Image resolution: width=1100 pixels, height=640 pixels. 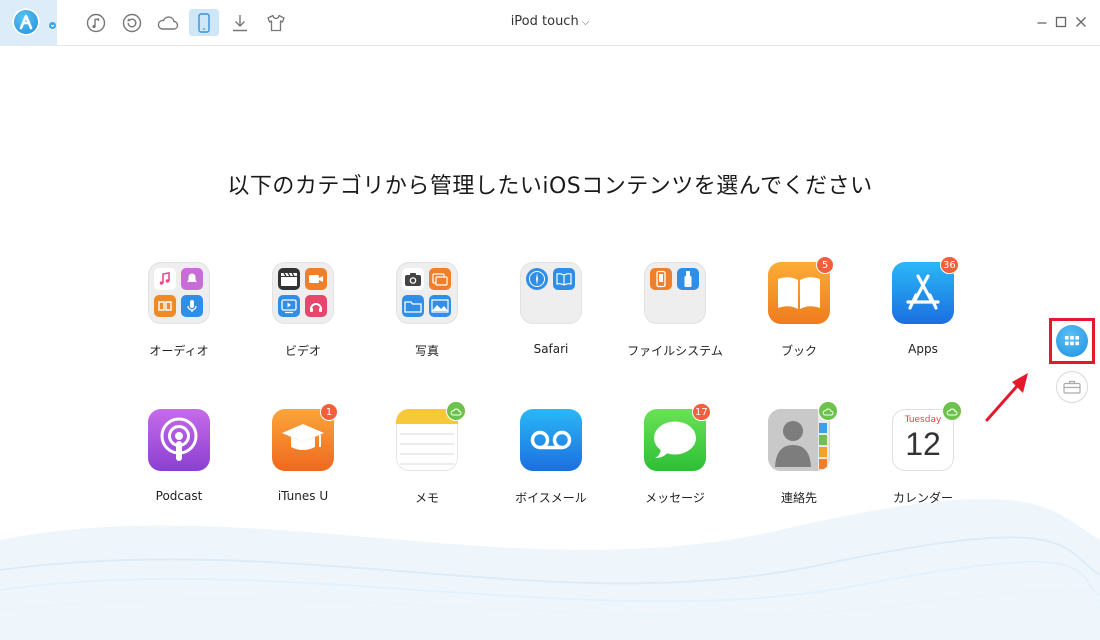 I want to click on category-voicemail: ボイスメール, so click(x=550, y=464).